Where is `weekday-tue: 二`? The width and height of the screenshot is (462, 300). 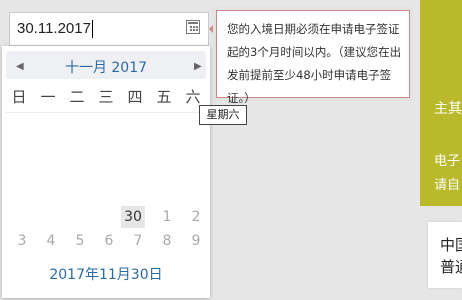
weekday-tue: 二 is located at coordinates (77, 97).